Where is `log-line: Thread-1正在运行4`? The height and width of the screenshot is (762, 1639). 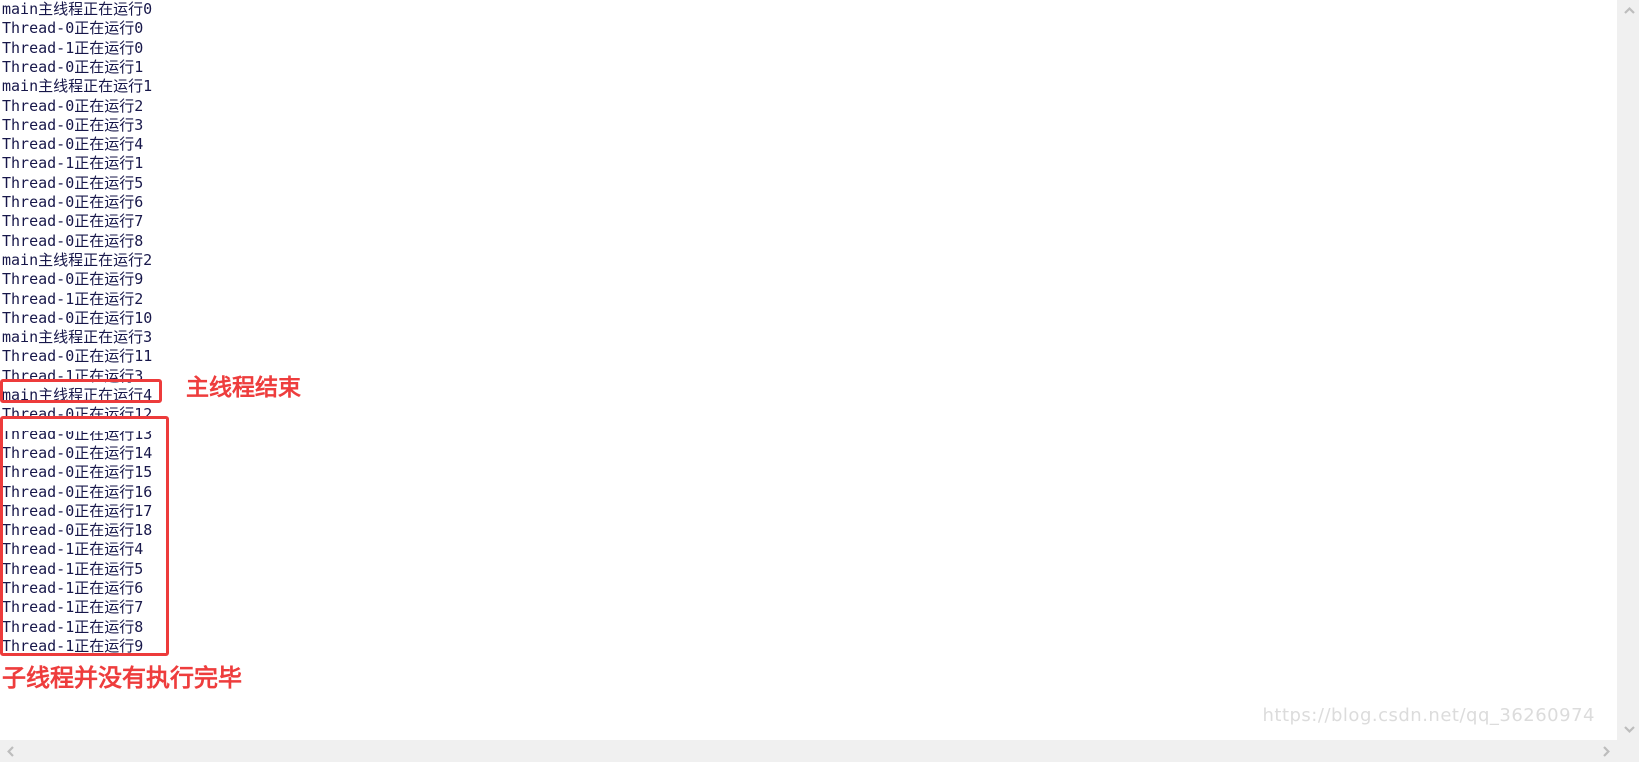 log-line: Thread-1正在运行4 is located at coordinates (73, 549).